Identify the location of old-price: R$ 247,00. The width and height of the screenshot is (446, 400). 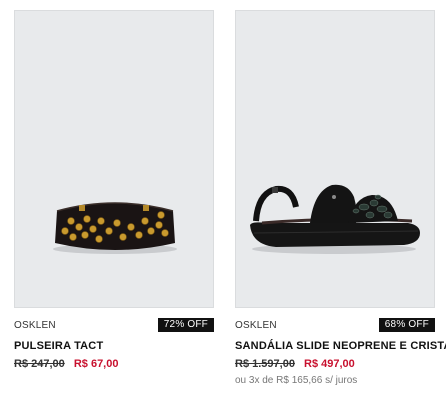
(39, 364).